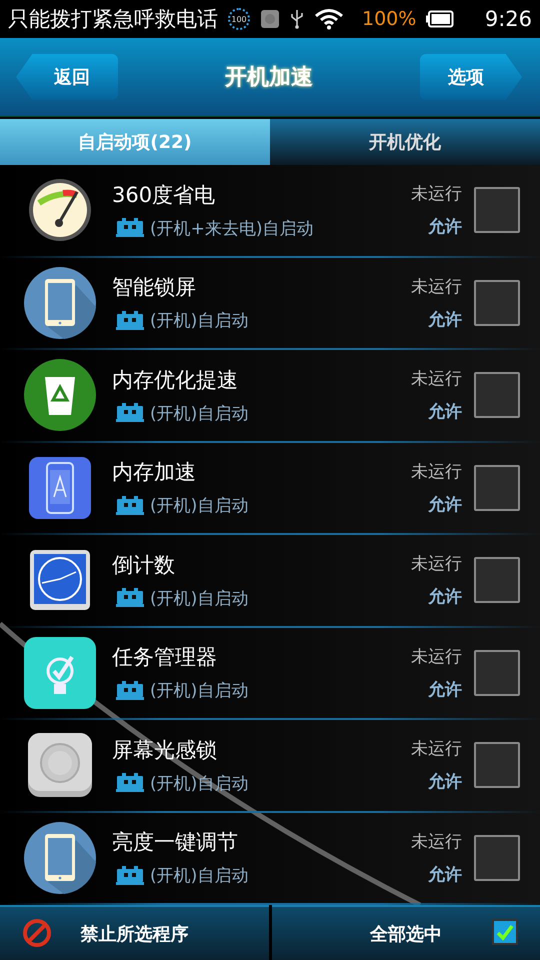 This screenshot has width=540, height=960. What do you see at coordinates (297, 19) in the screenshot?
I see `usb-icon` at bounding box center [297, 19].